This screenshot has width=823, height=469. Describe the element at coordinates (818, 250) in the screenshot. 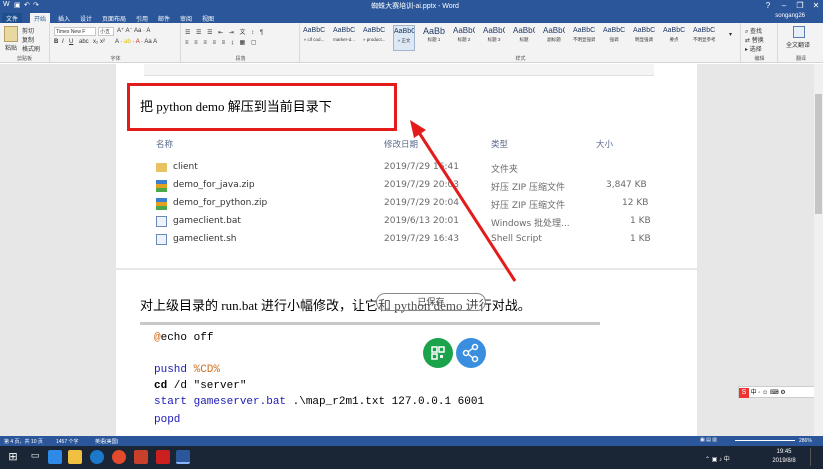

I see `vertical-scrollbar` at that location.